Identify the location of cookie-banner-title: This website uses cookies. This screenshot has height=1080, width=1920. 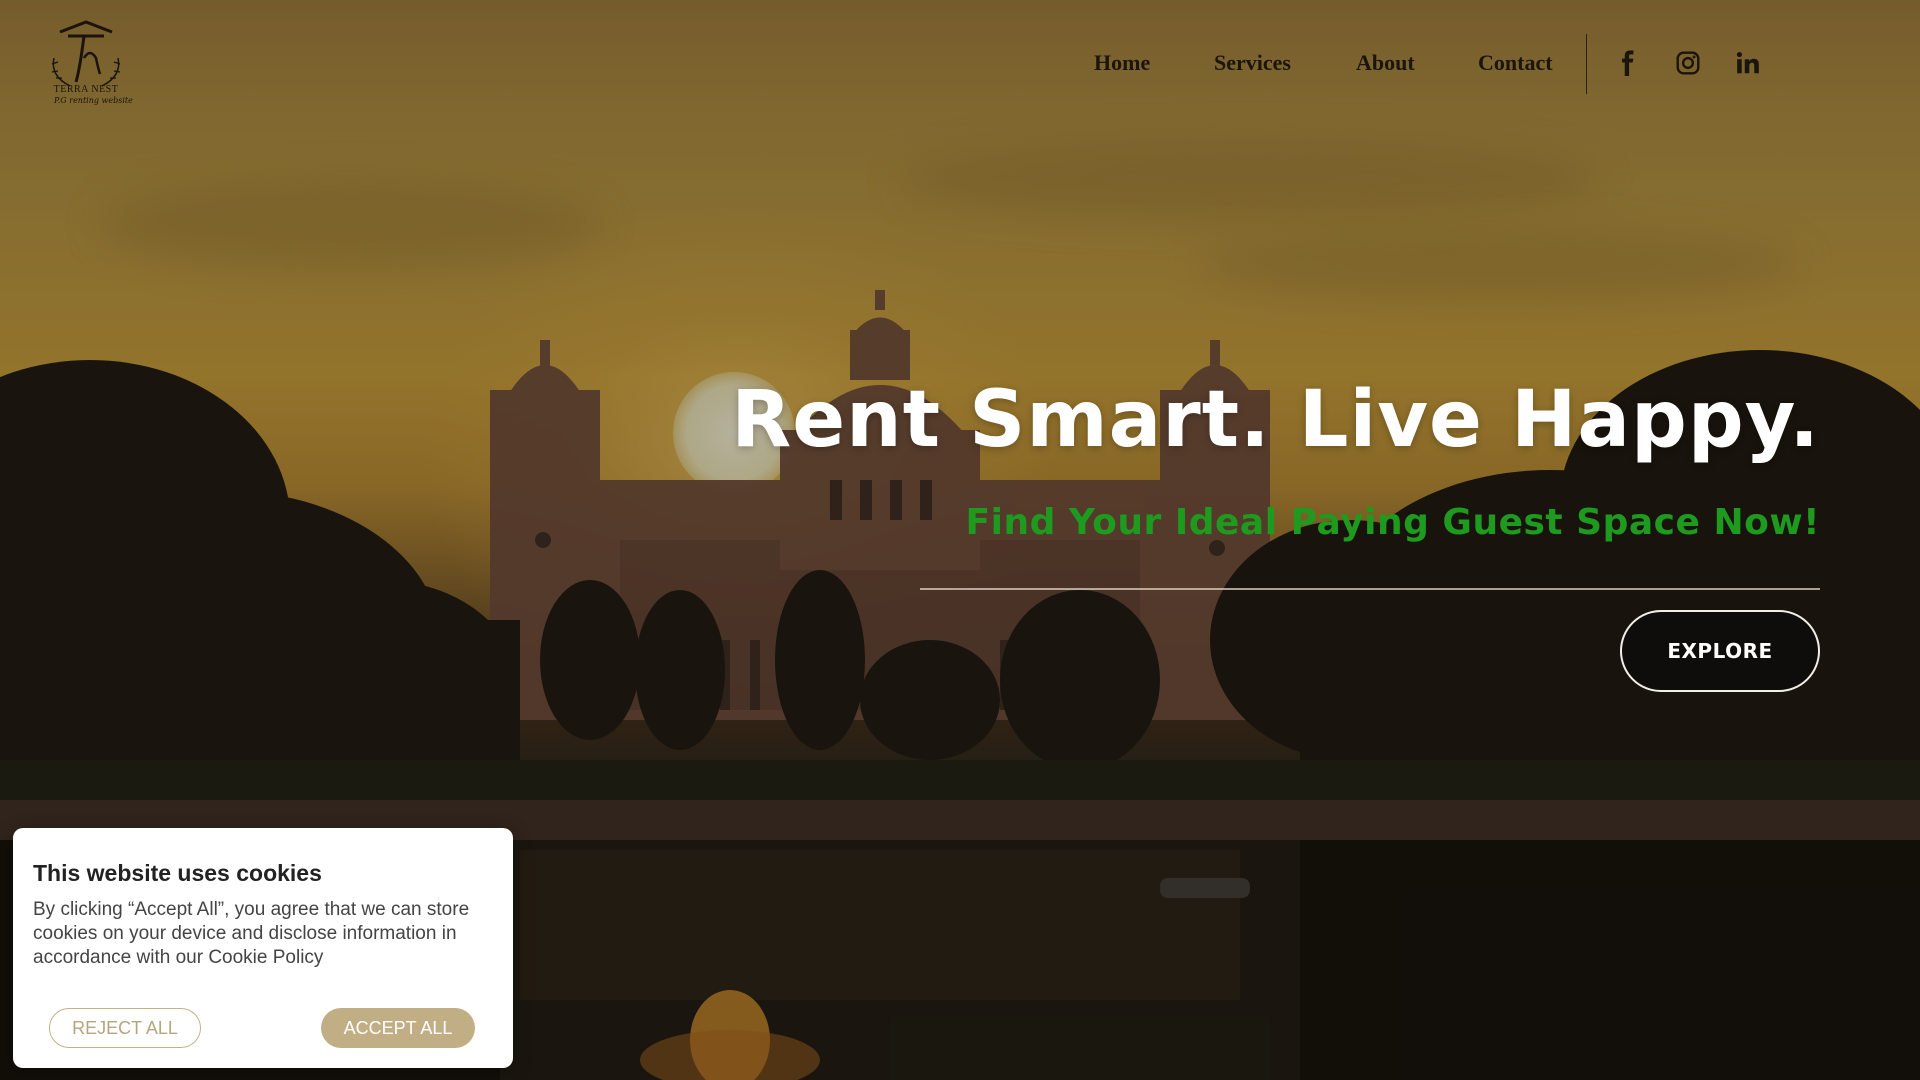
(177, 873).